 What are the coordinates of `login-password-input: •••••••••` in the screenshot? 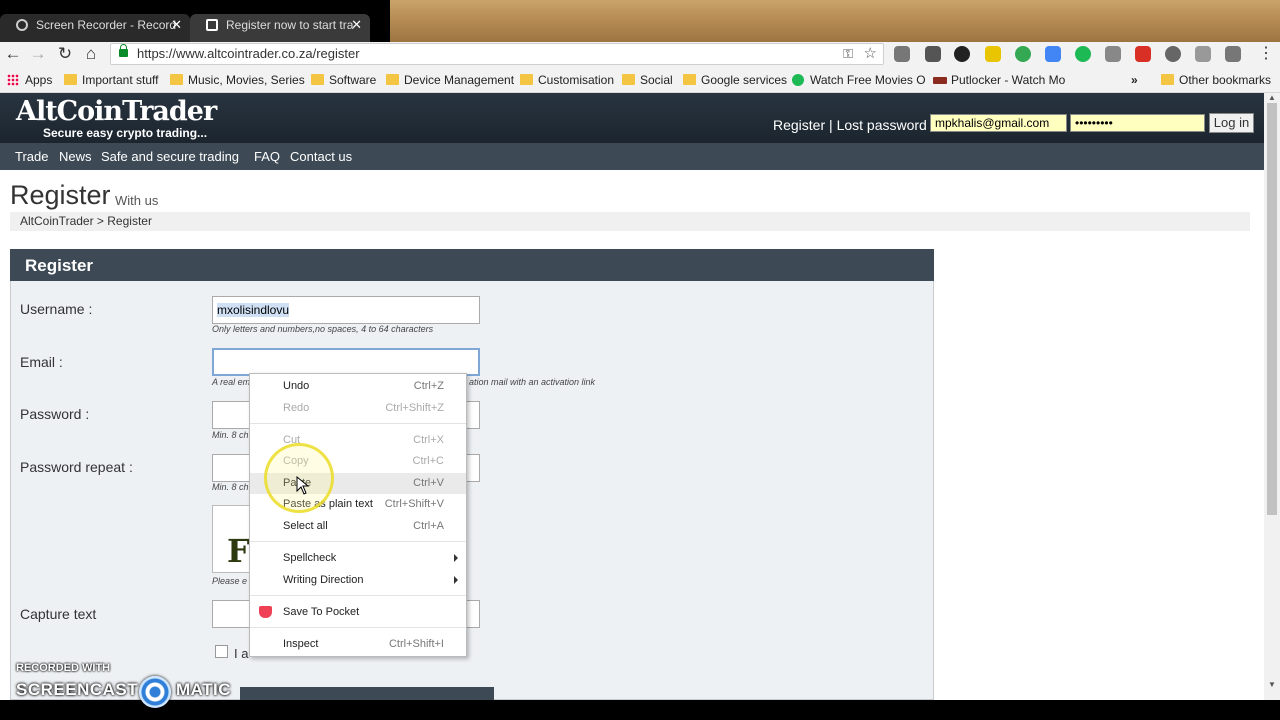 It's located at (1137, 123).